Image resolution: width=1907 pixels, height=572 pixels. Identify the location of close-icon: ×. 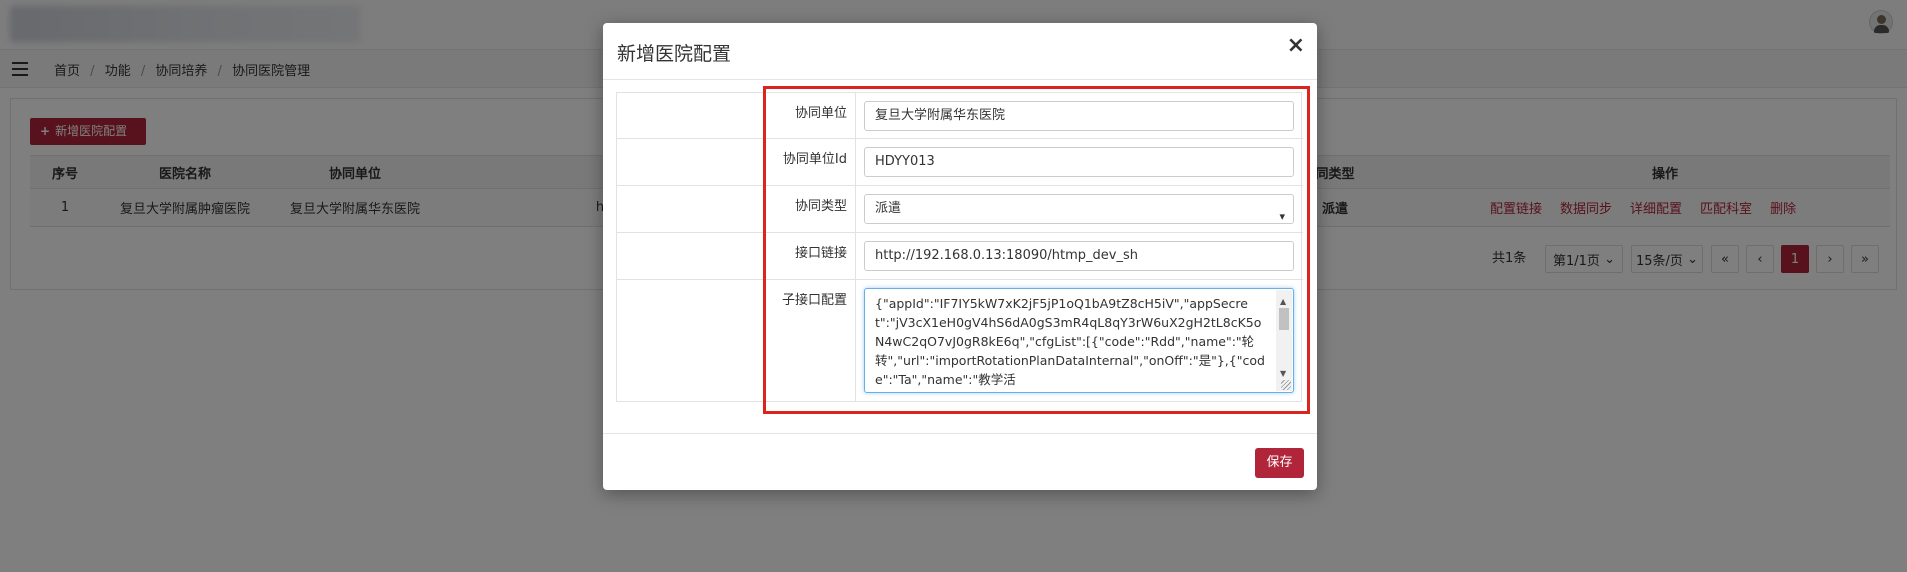
(1296, 46).